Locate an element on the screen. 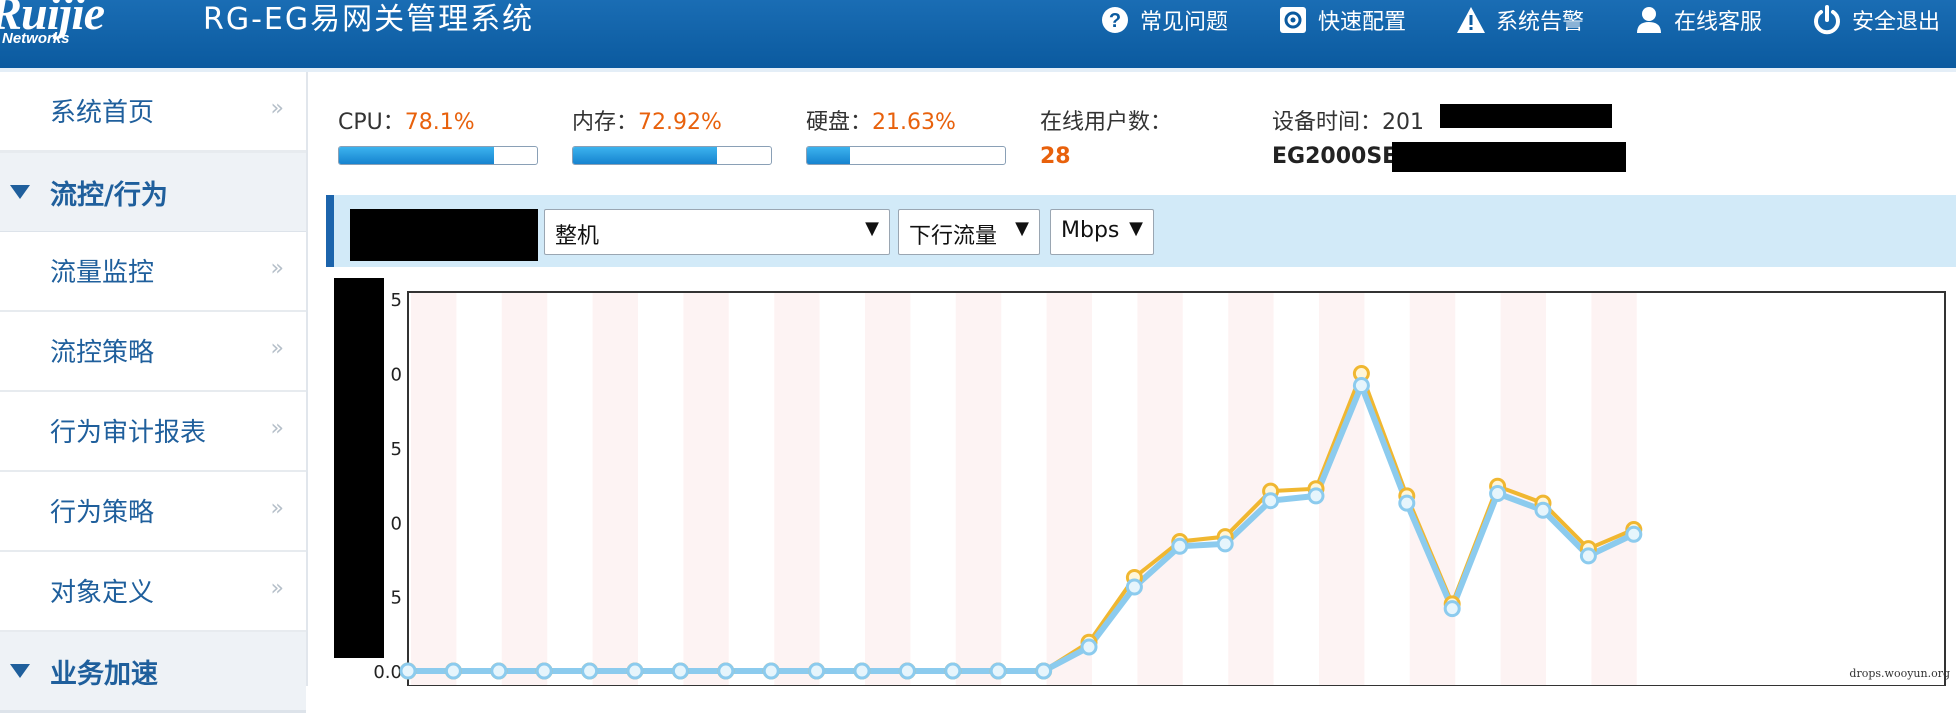  sidebar-item-label: 行为审计报表 is located at coordinates (128, 433).